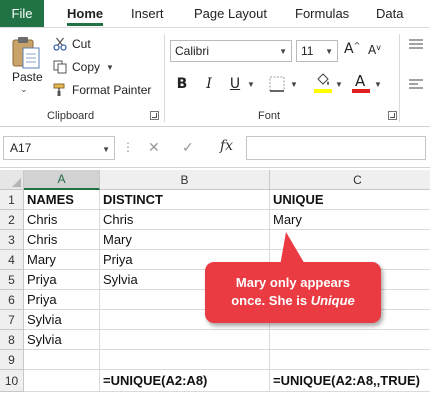 Image resolution: width=430 pixels, height=396 pixels. What do you see at coordinates (332, 300) in the screenshot?
I see `callout-emphasis: Unique` at bounding box center [332, 300].